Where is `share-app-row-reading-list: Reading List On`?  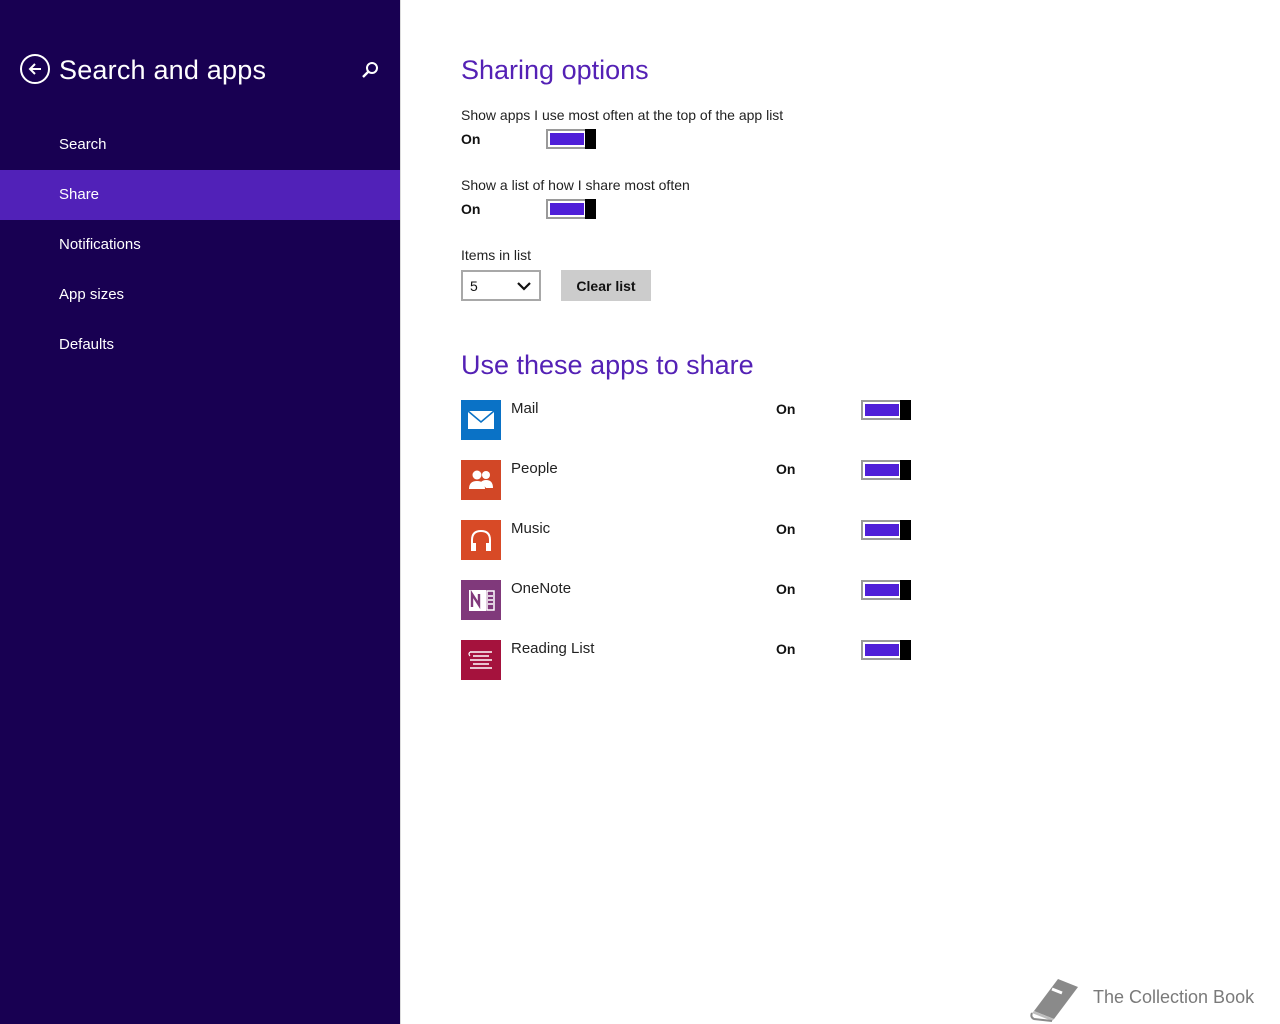 share-app-row-reading-list: Reading List On is located at coordinates (691, 660).